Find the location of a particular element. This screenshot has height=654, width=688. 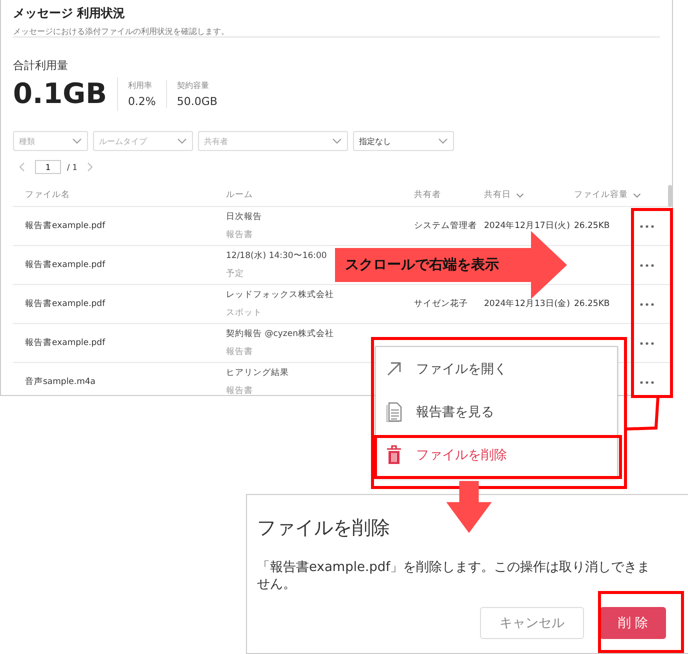

page-total: / 1 is located at coordinates (72, 167).